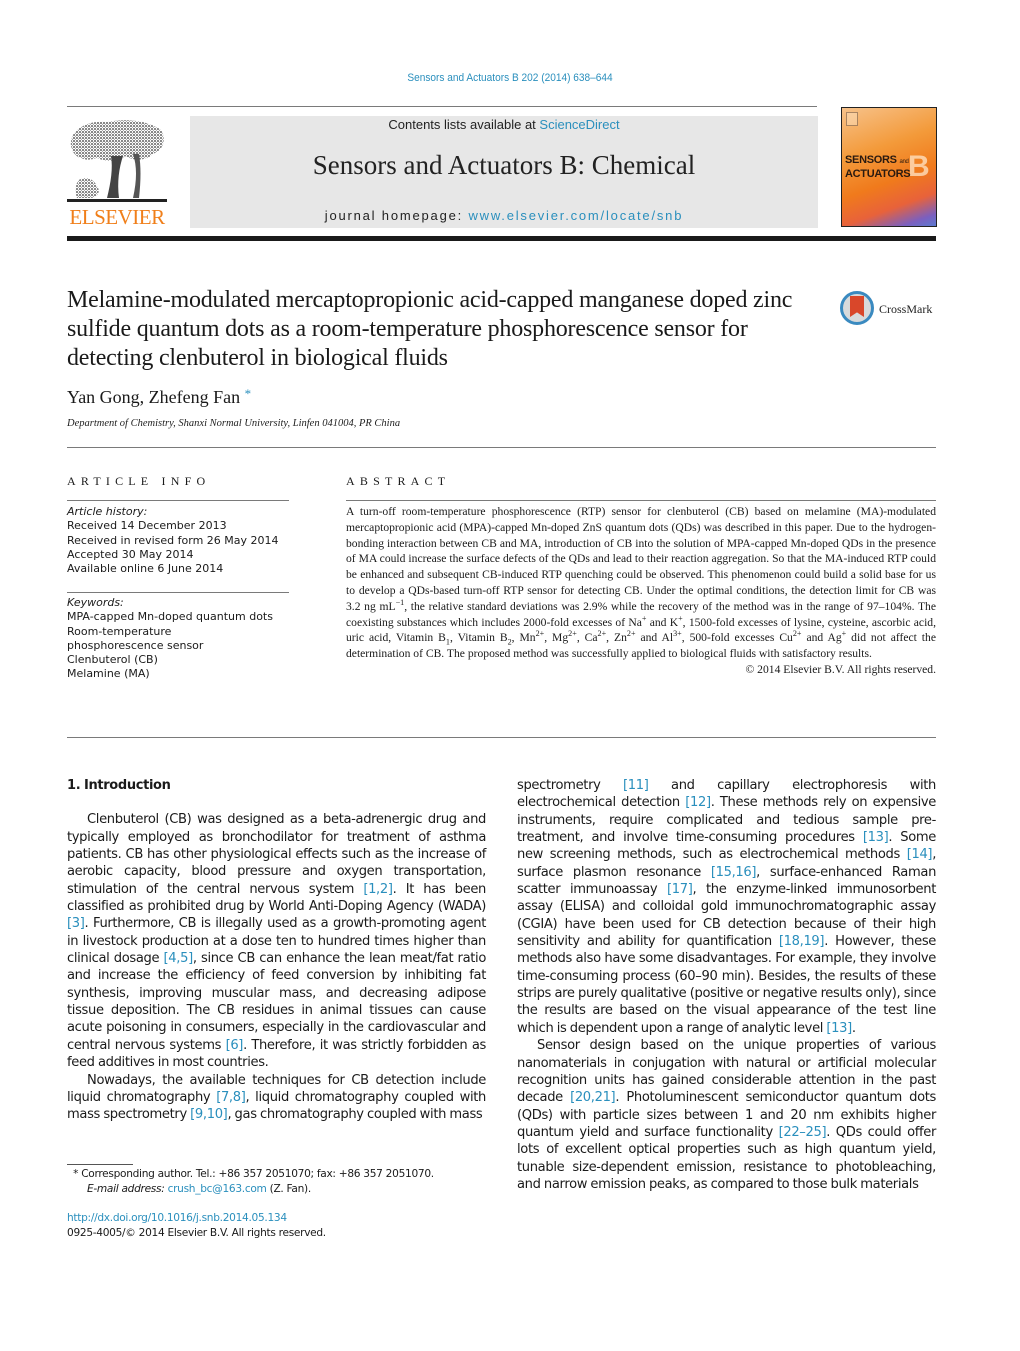 The width and height of the screenshot is (1020, 1351). Describe the element at coordinates (100, 1164) in the screenshot. I see `footnote-divider` at that location.